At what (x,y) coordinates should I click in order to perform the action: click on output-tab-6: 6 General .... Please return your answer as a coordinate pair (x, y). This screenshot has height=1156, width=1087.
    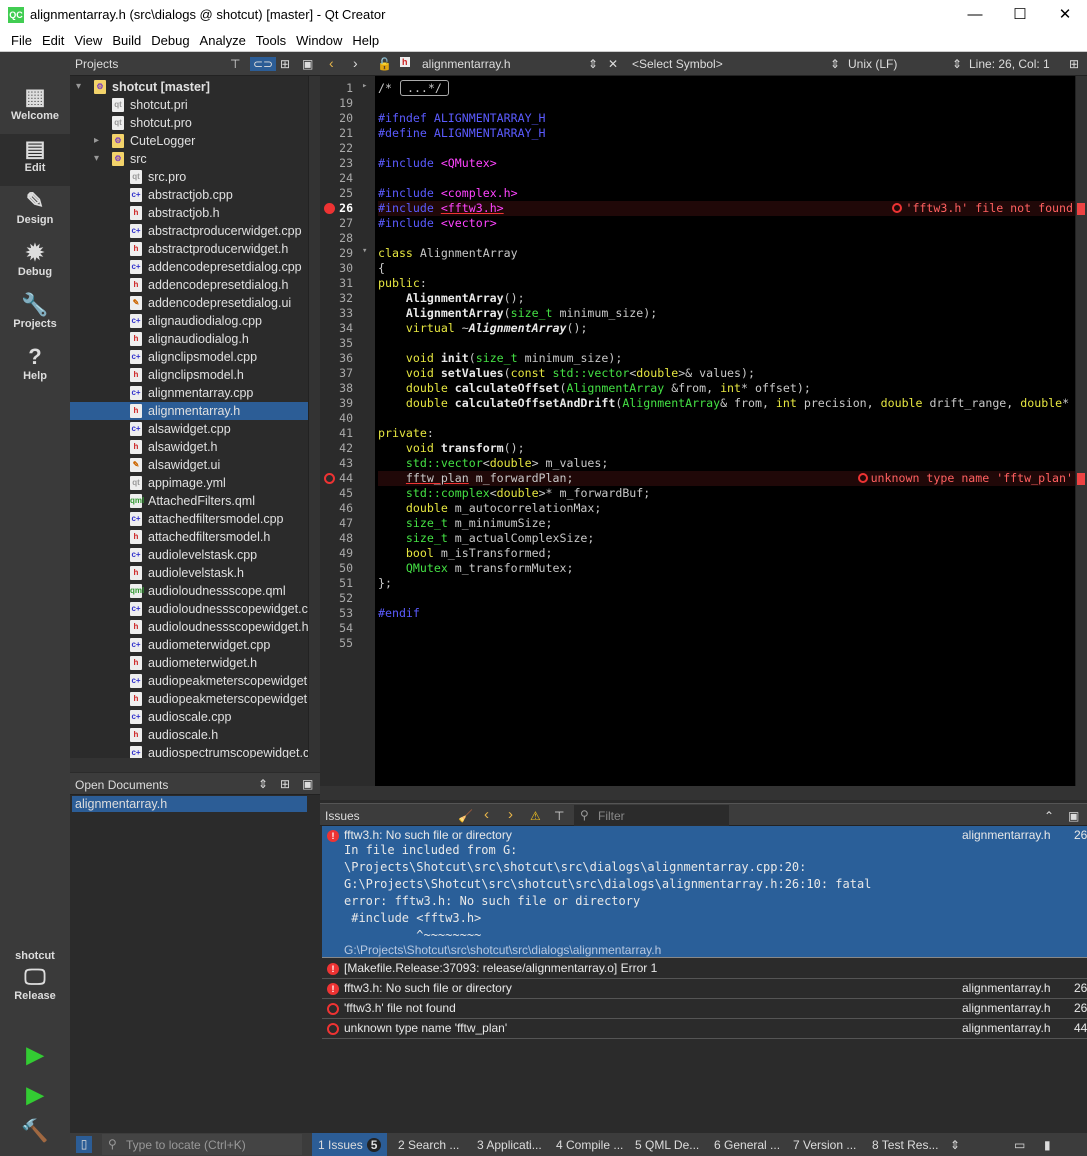
    Looking at the image, I should click on (747, 1144).